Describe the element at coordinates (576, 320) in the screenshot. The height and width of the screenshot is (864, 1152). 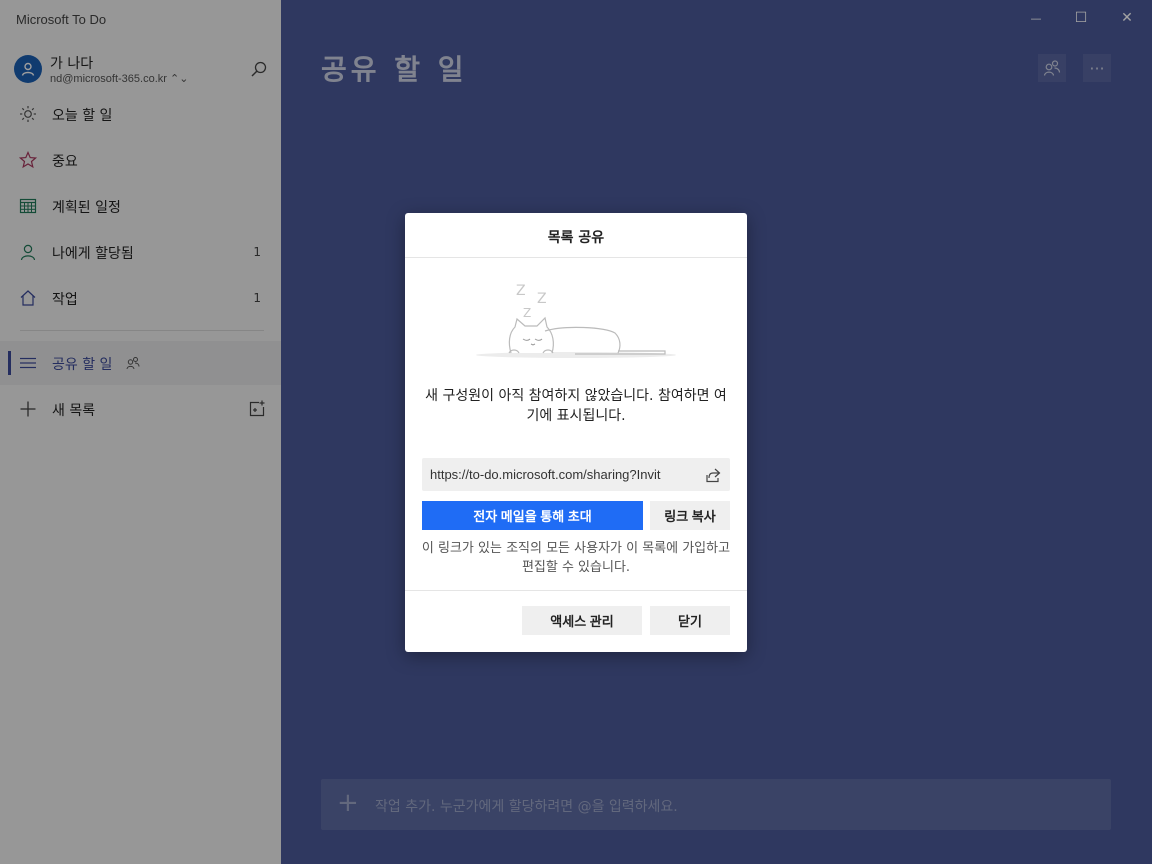
I see `sleeping-cat-illustration: Z Z Z` at that location.